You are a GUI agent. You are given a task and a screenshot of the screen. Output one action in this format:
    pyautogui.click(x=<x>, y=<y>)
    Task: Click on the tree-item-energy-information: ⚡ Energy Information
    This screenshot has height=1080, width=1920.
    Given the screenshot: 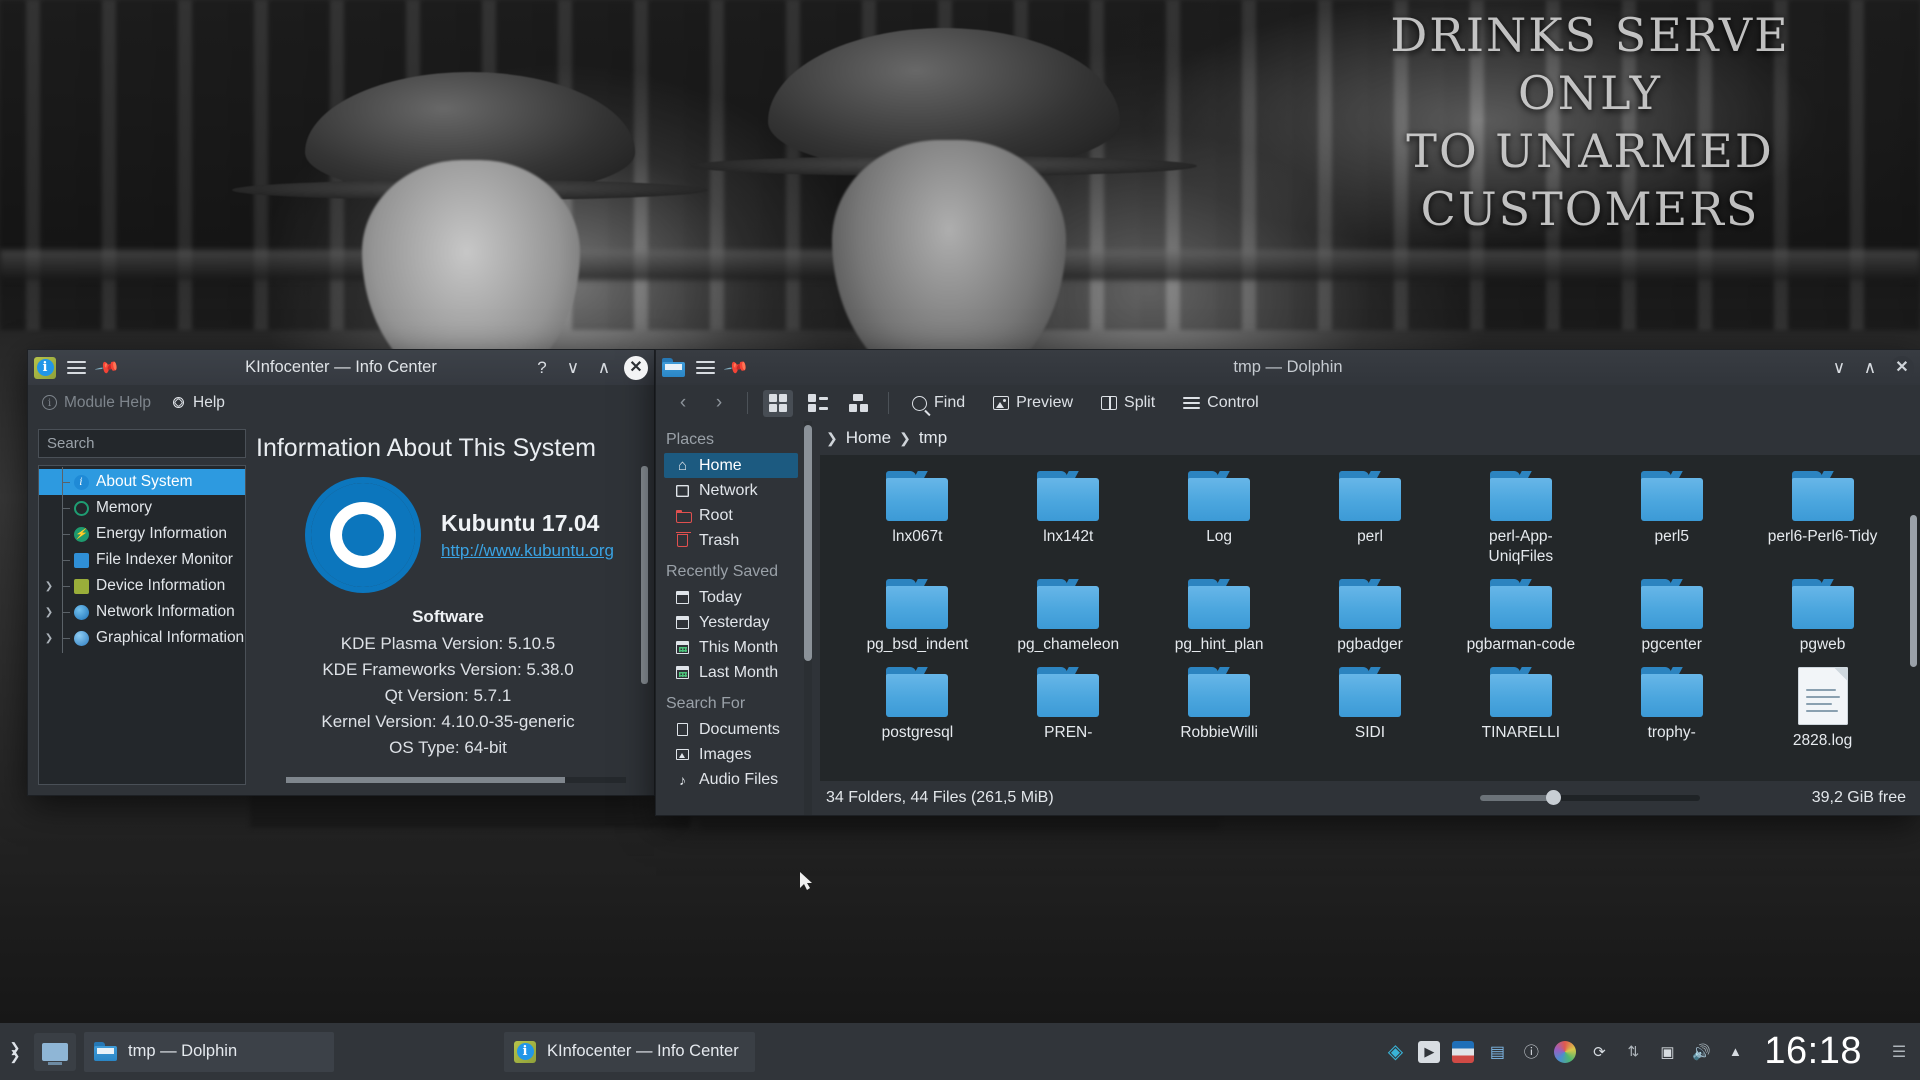 What is the action you would take?
    pyautogui.click(x=142, y=534)
    